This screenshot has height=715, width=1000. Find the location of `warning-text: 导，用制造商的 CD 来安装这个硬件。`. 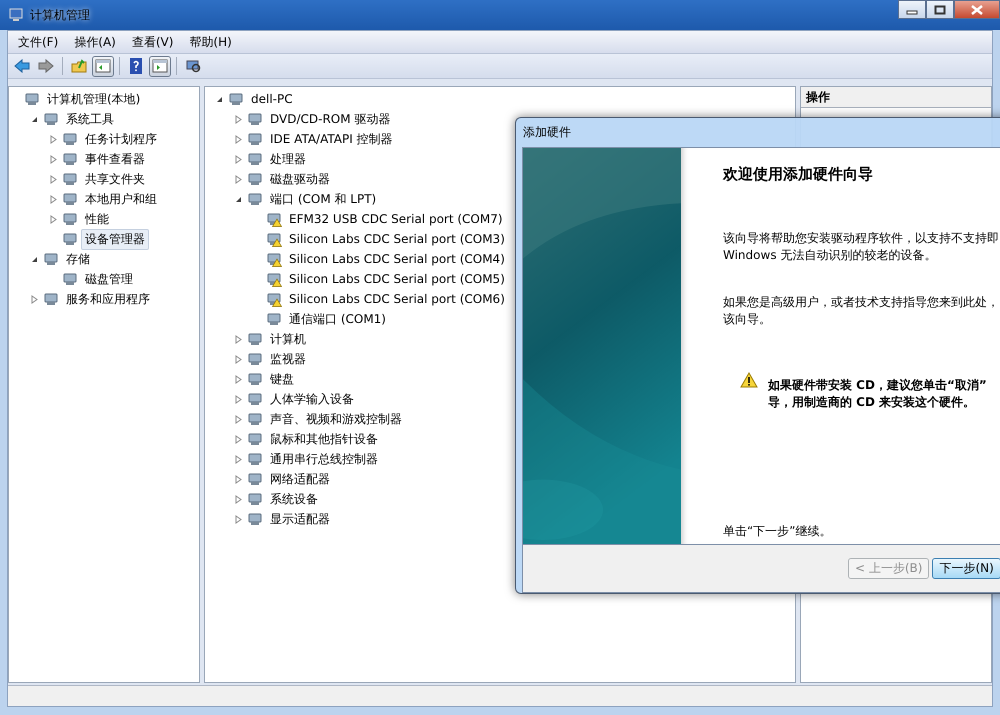

warning-text: 导，用制造商的 CD 来安装这个硬件。 is located at coordinates (872, 402).